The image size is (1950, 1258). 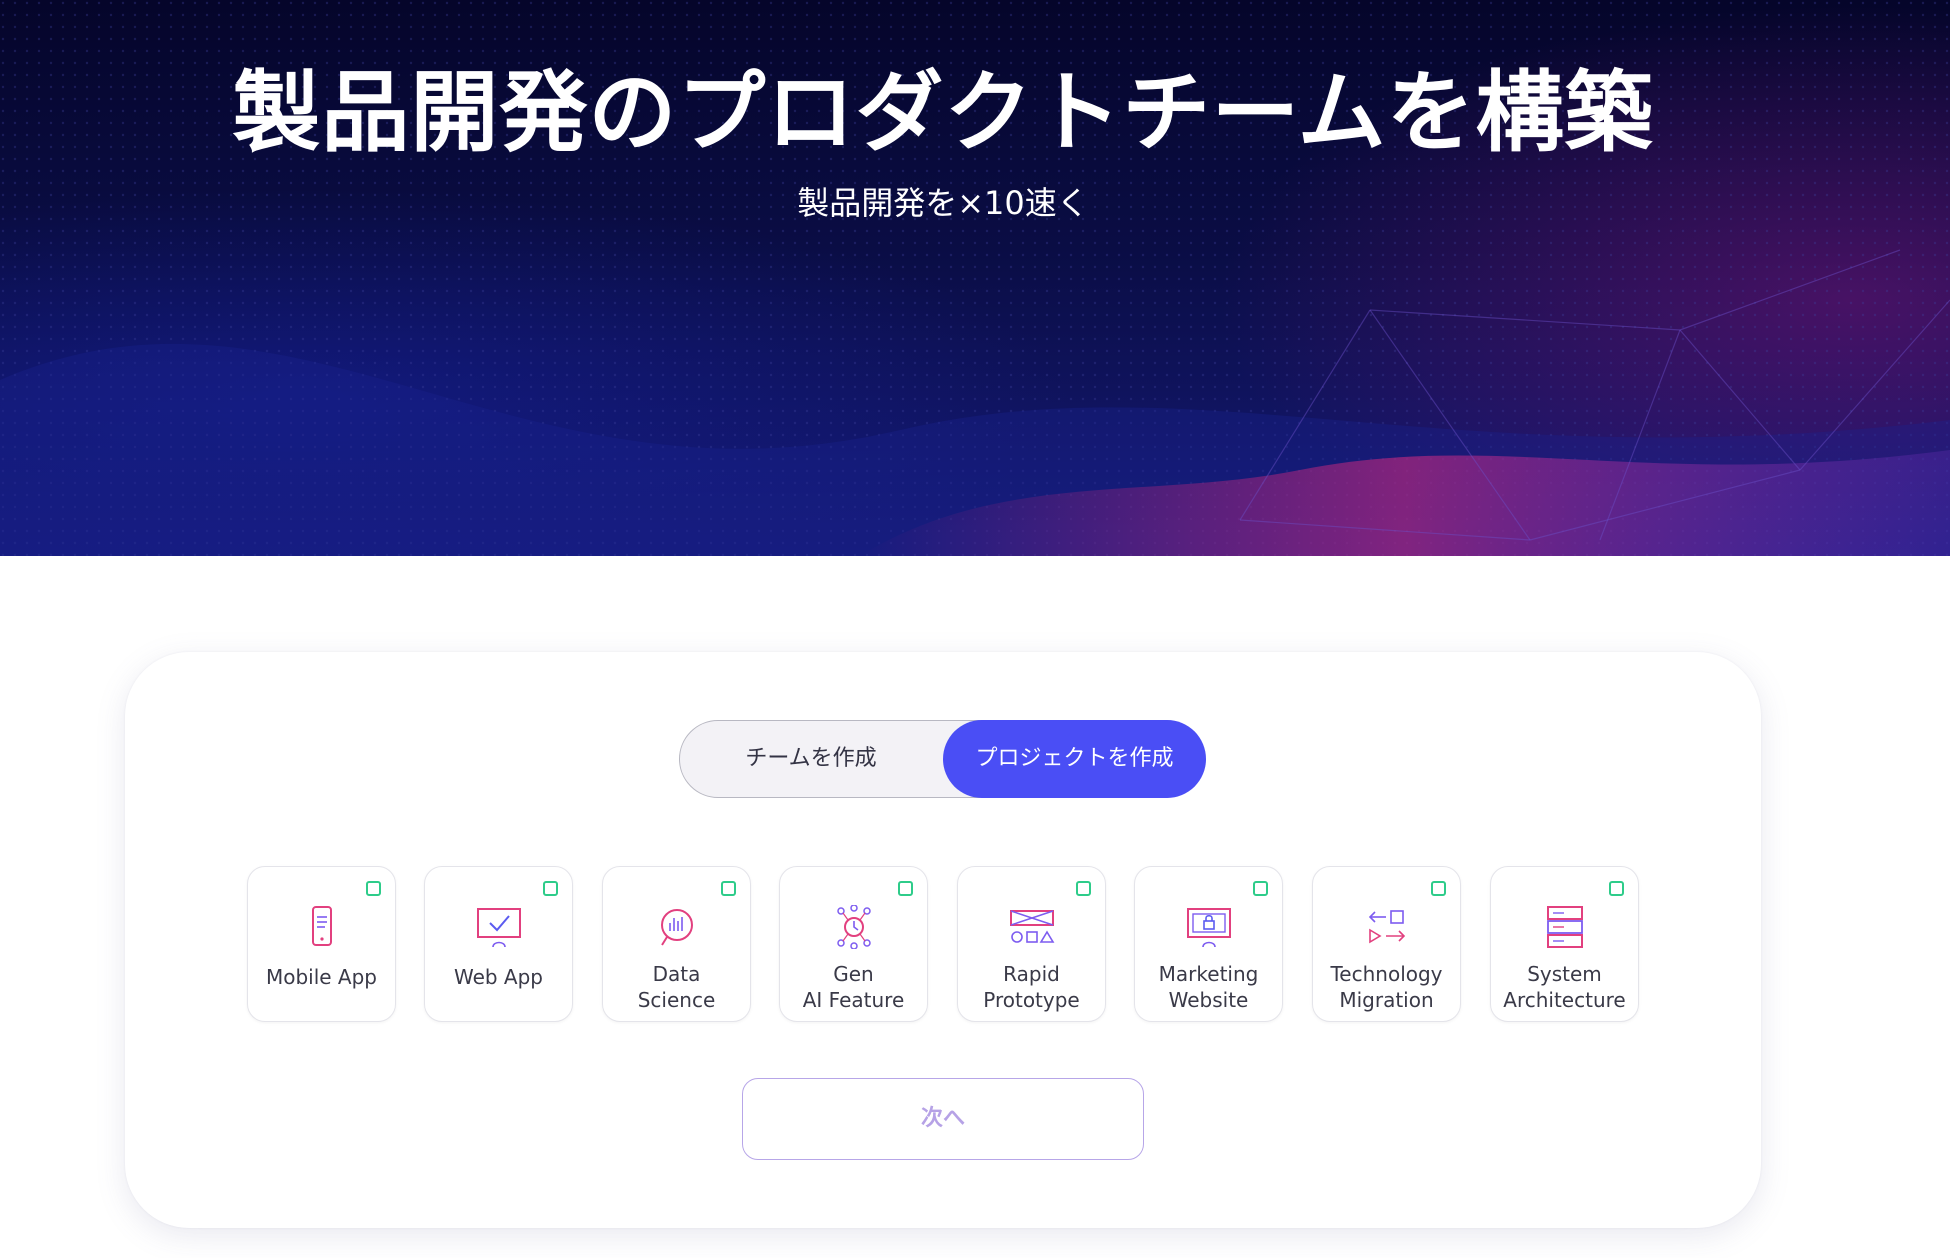 I want to click on tile-data-science: Data Science, so click(x=676, y=944).